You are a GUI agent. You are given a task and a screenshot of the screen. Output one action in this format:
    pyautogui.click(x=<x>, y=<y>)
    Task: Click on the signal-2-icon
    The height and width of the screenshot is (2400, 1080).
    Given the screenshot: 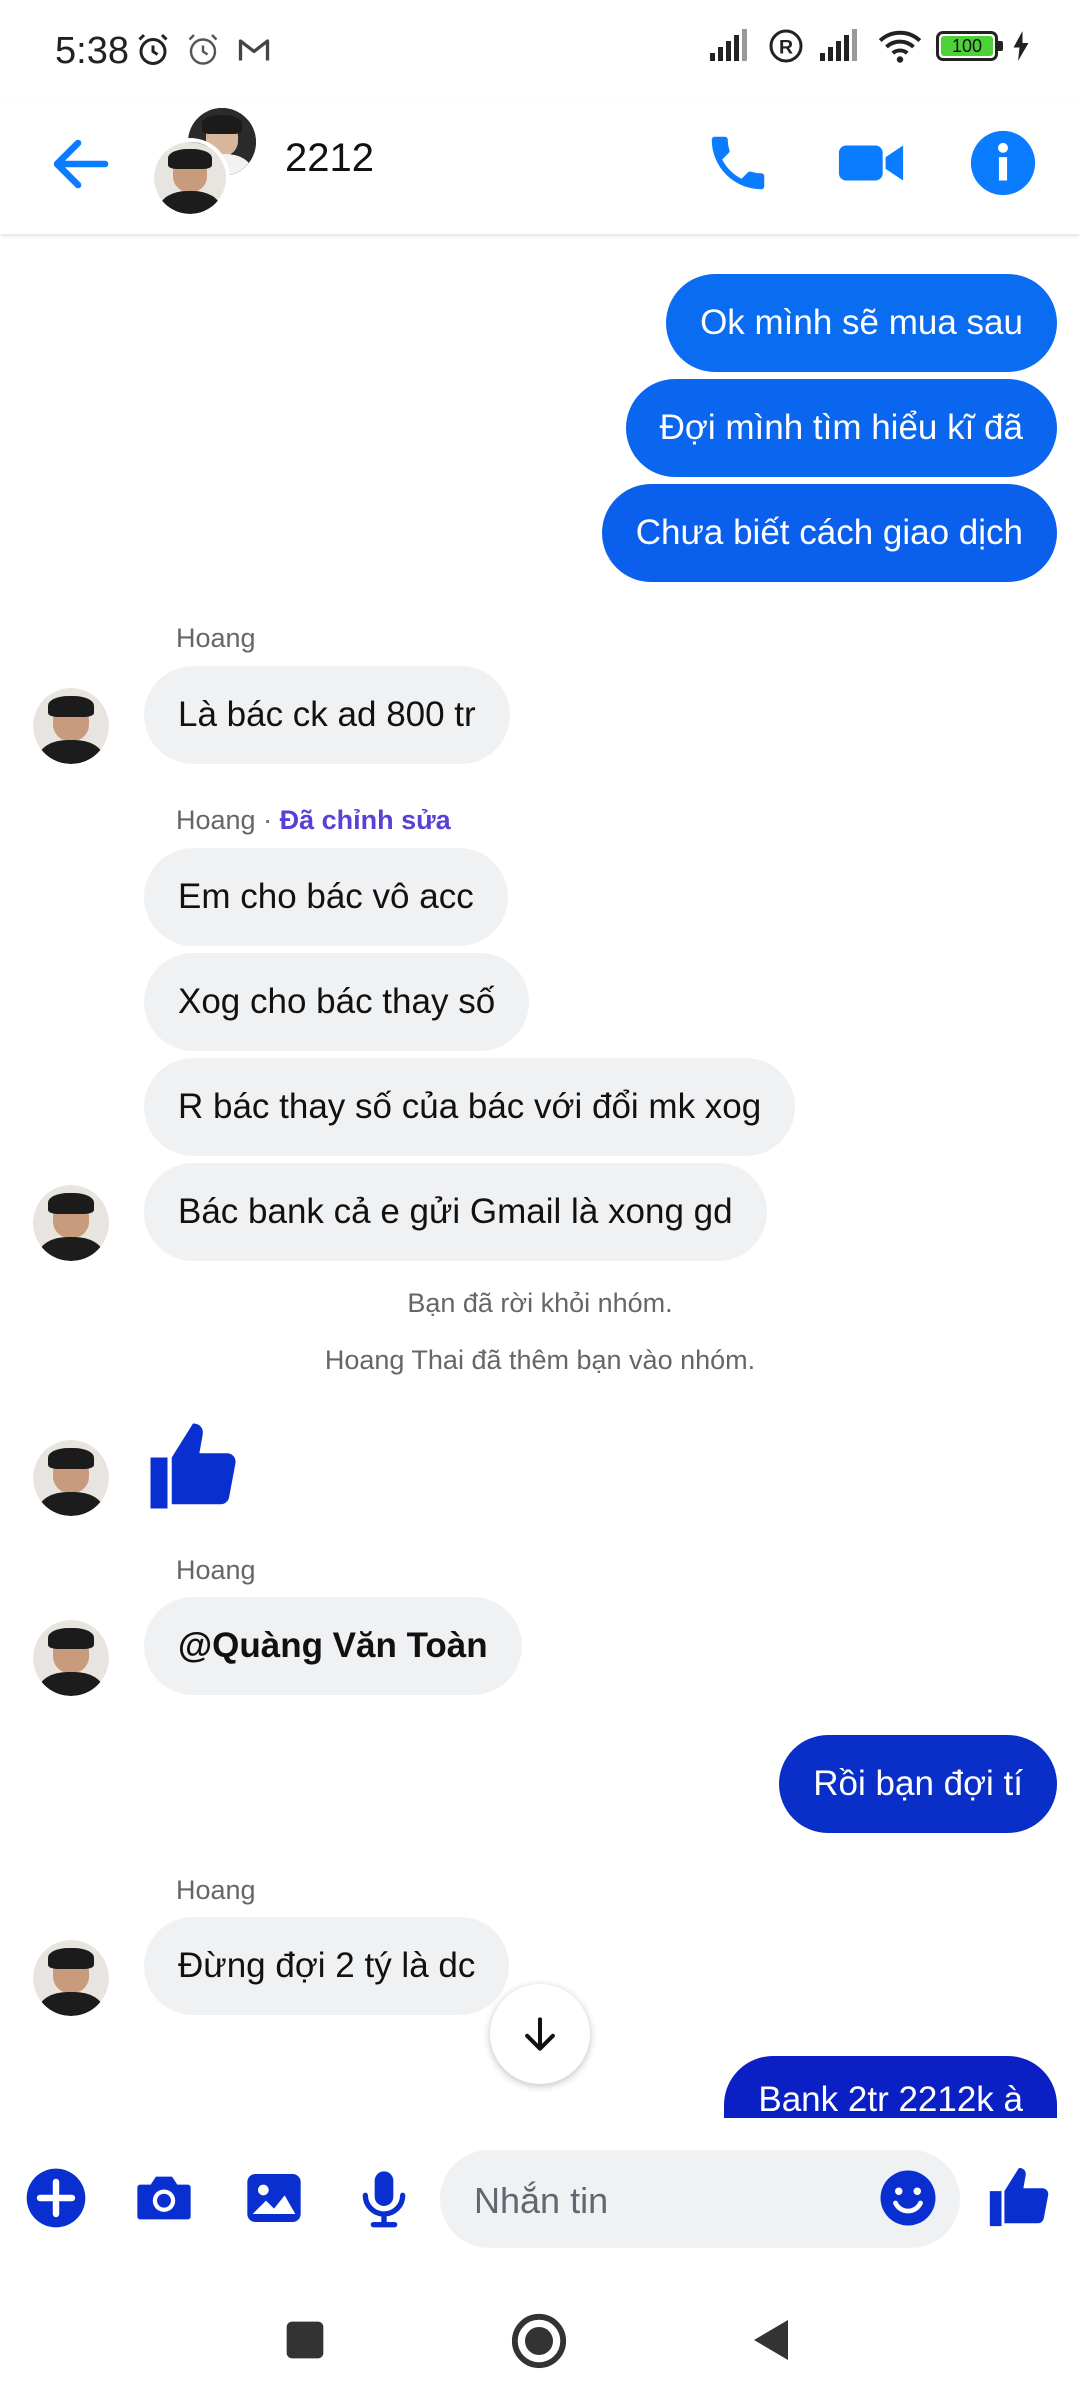 What is the action you would take?
    pyautogui.click(x=838, y=45)
    